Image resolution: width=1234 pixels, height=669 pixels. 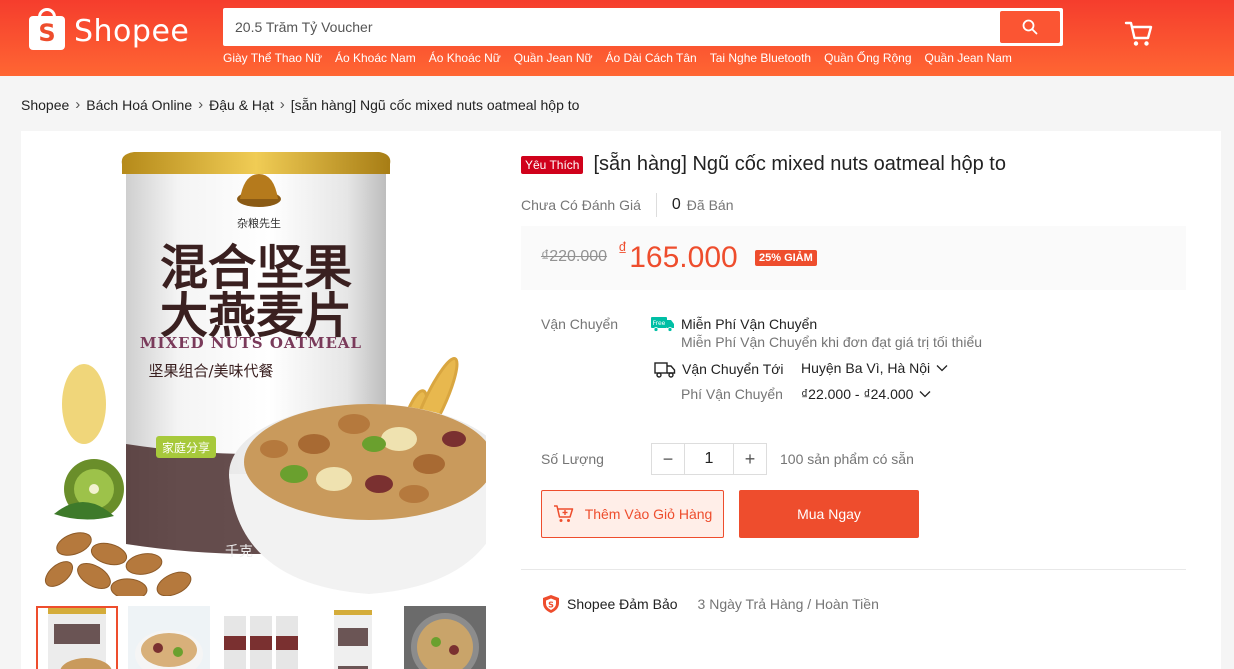 What do you see at coordinates (749, 324) in the screenshot?
I see `free-shipping-title: Miễn Phí Vận Chuyển` at bounding box center [749, 324].